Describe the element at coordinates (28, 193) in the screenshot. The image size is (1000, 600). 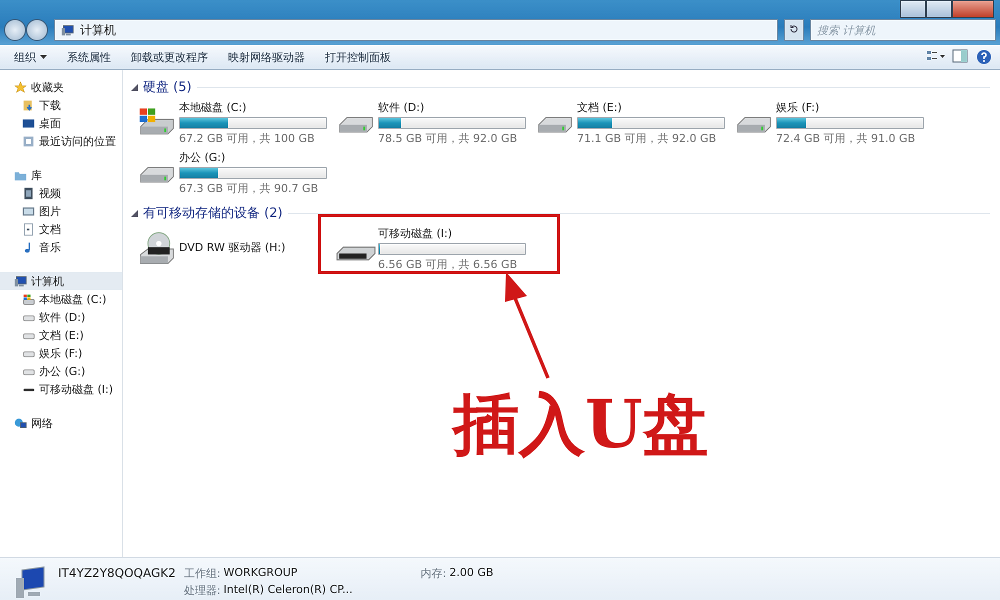
I see `film-icon` at that location.